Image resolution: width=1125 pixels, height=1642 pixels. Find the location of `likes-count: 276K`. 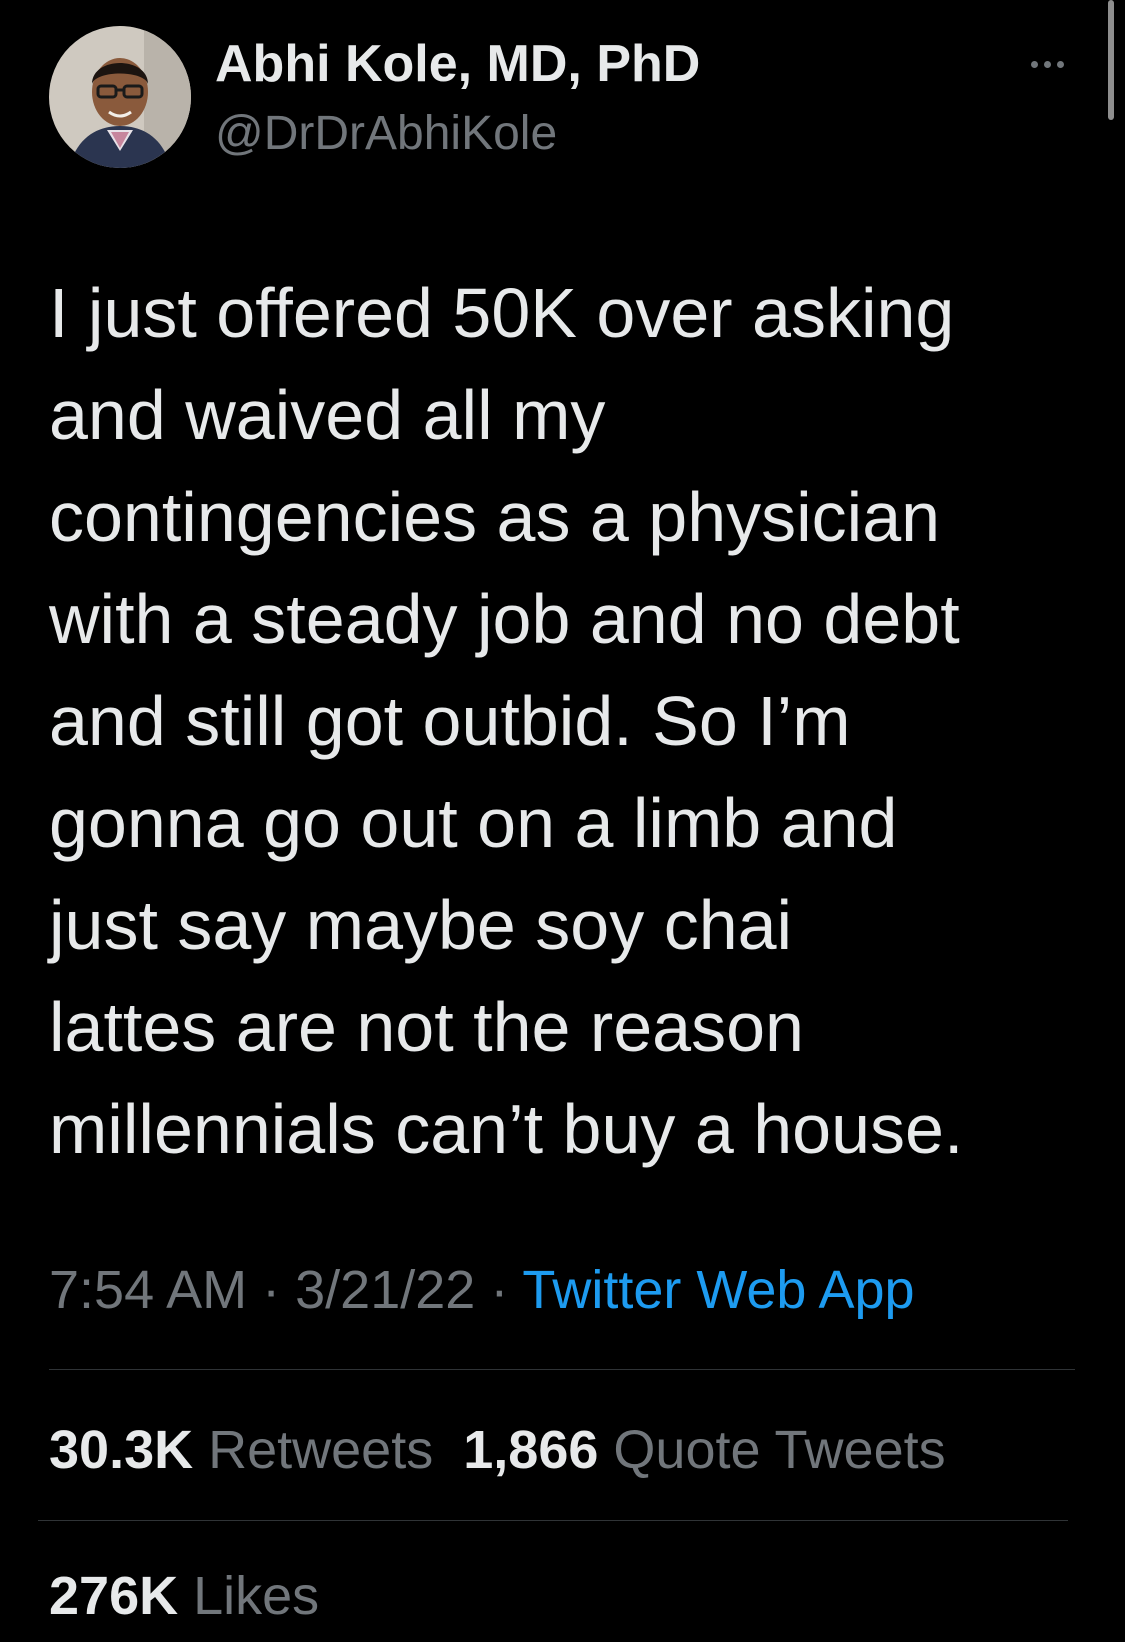

likes-count: 276K is located at coordinates (114, 1596).